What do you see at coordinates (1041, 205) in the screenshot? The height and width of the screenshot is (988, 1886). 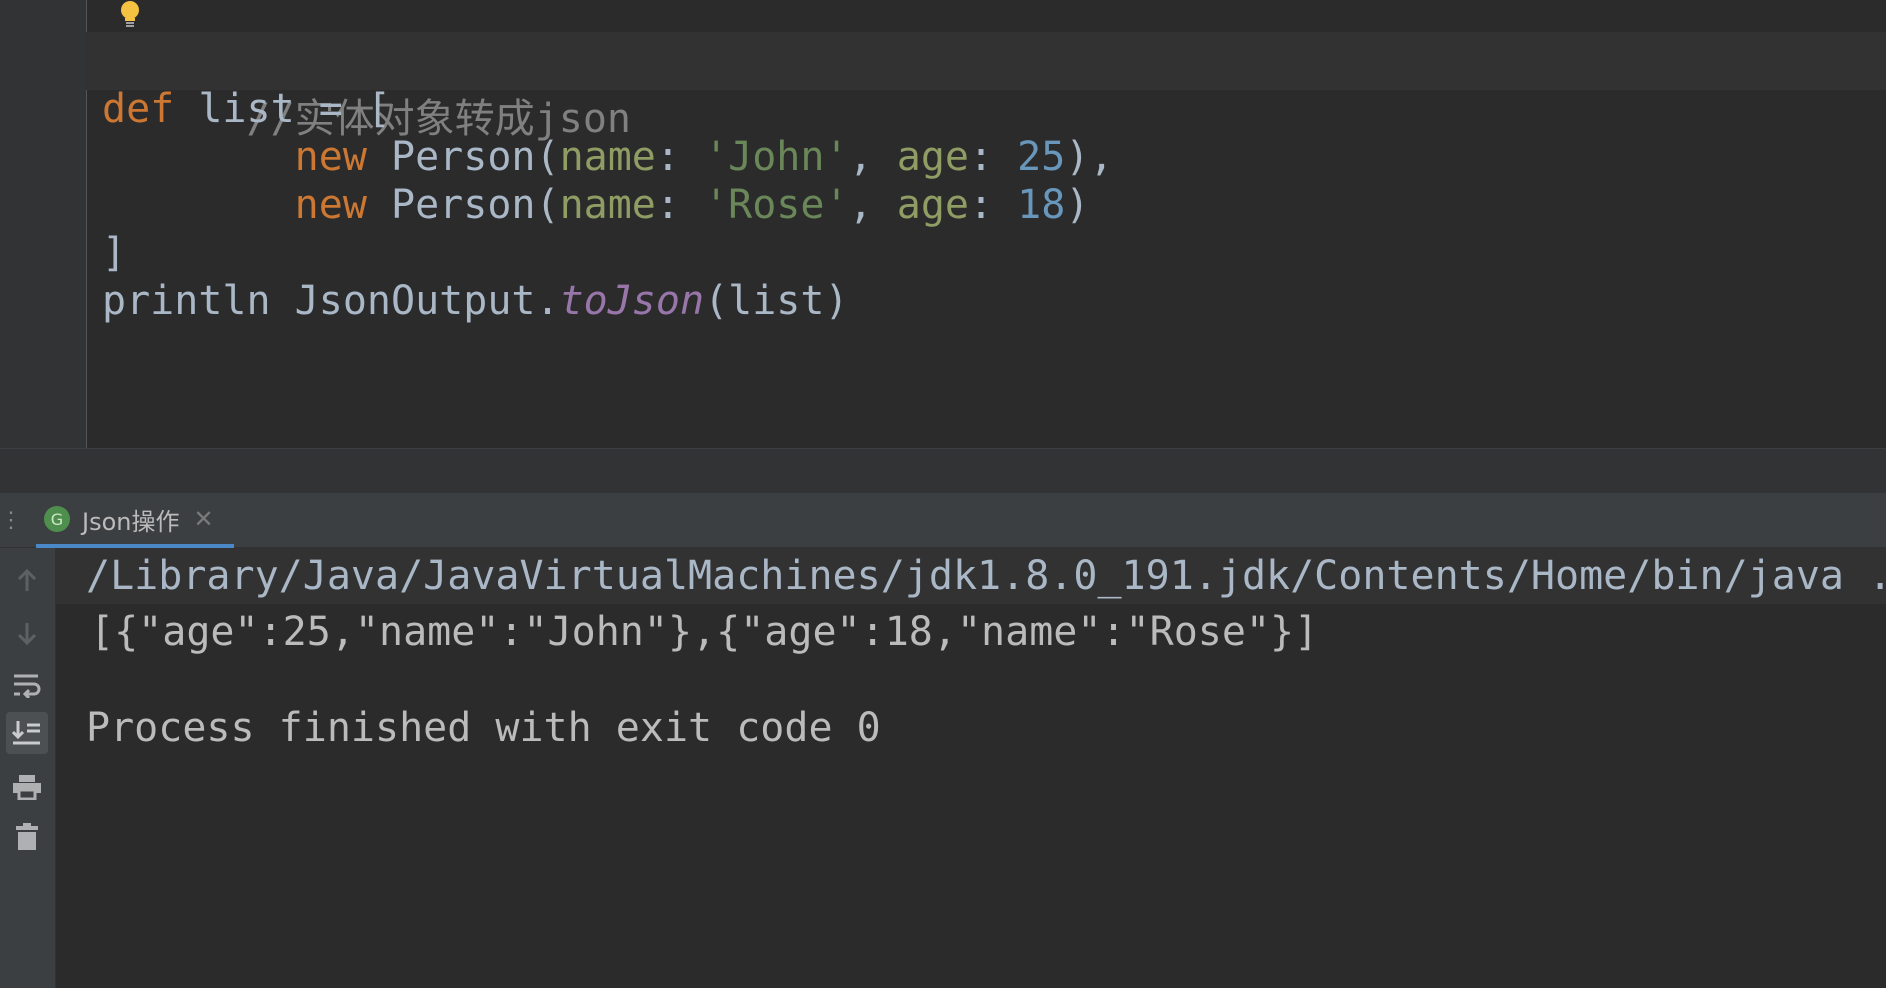 I see `number-literal: 18` at bounding box center [1041, 205].